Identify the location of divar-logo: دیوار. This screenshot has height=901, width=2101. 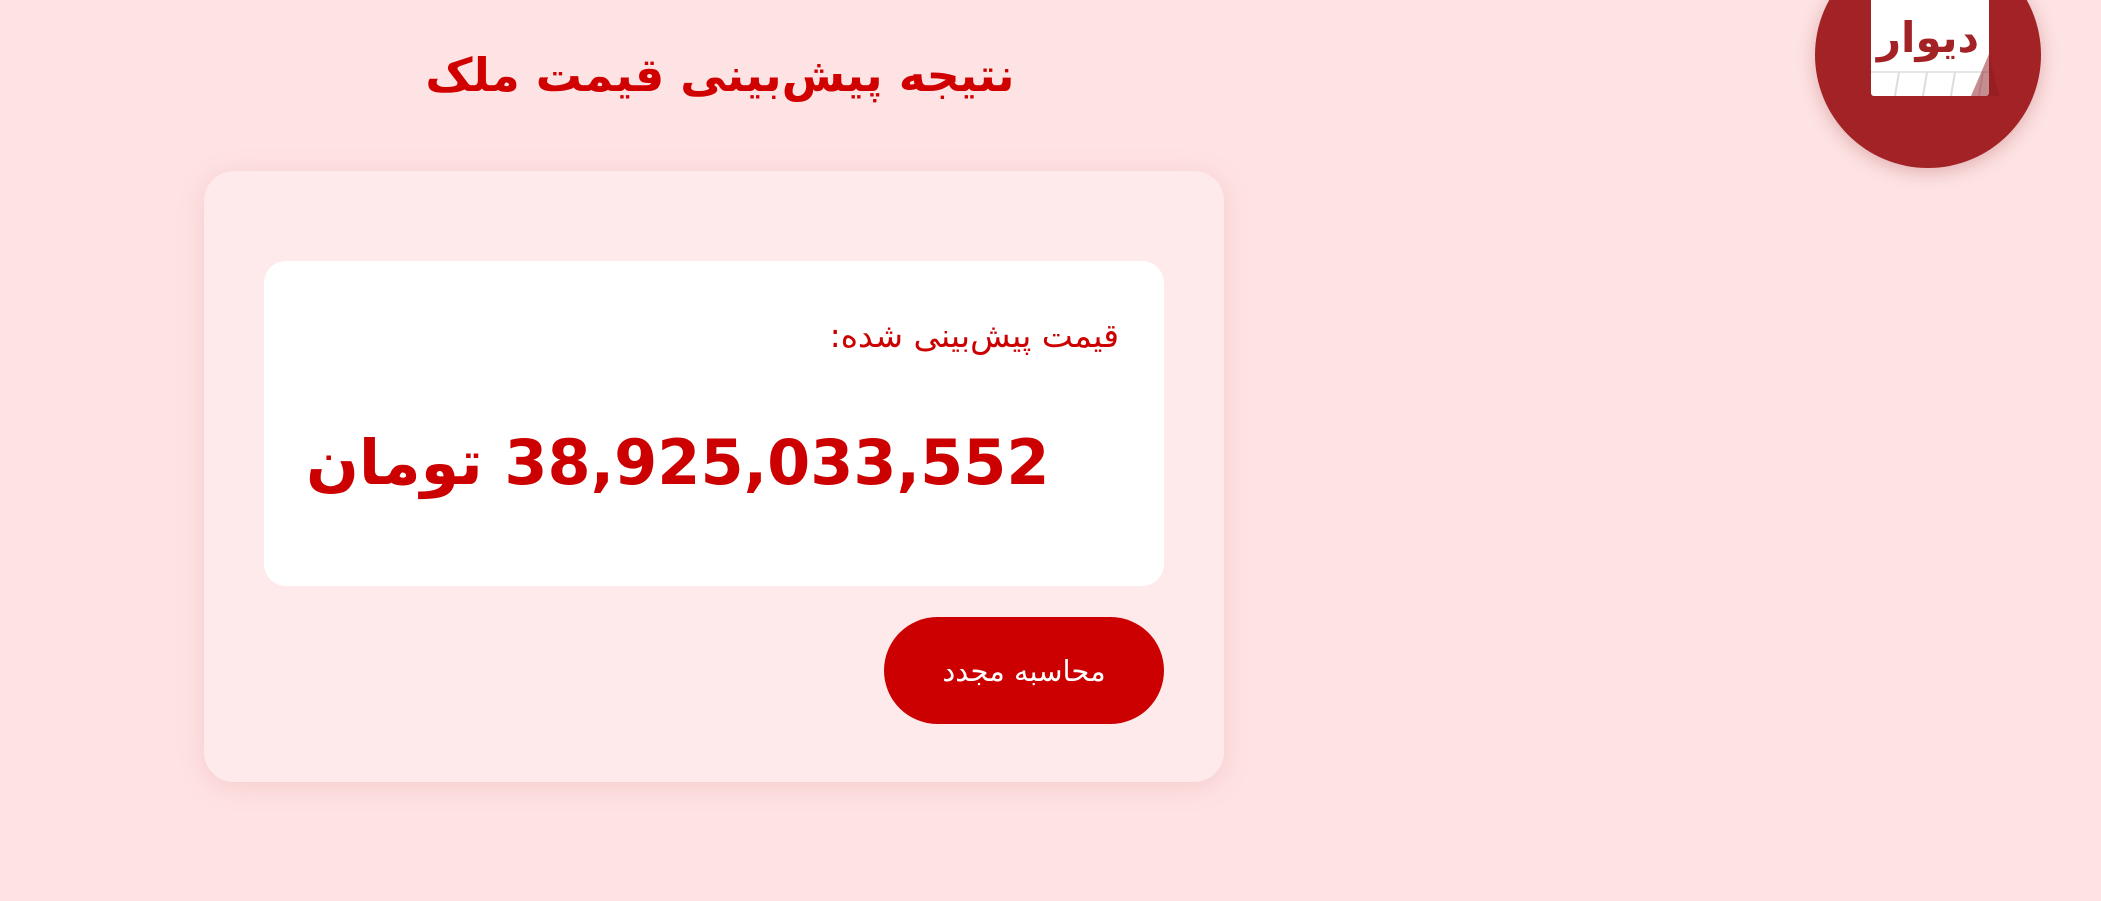
(1928, 84).